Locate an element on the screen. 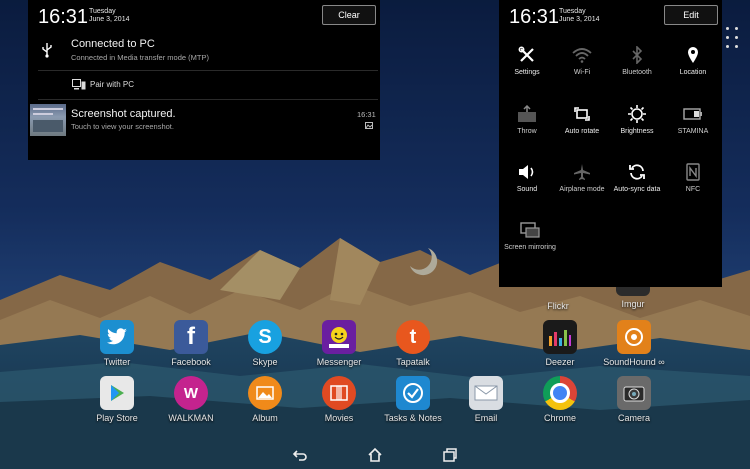 Image resolution: width=750 pixels, height=469 pixels. usb-icon is located at coordinates (47, 50).